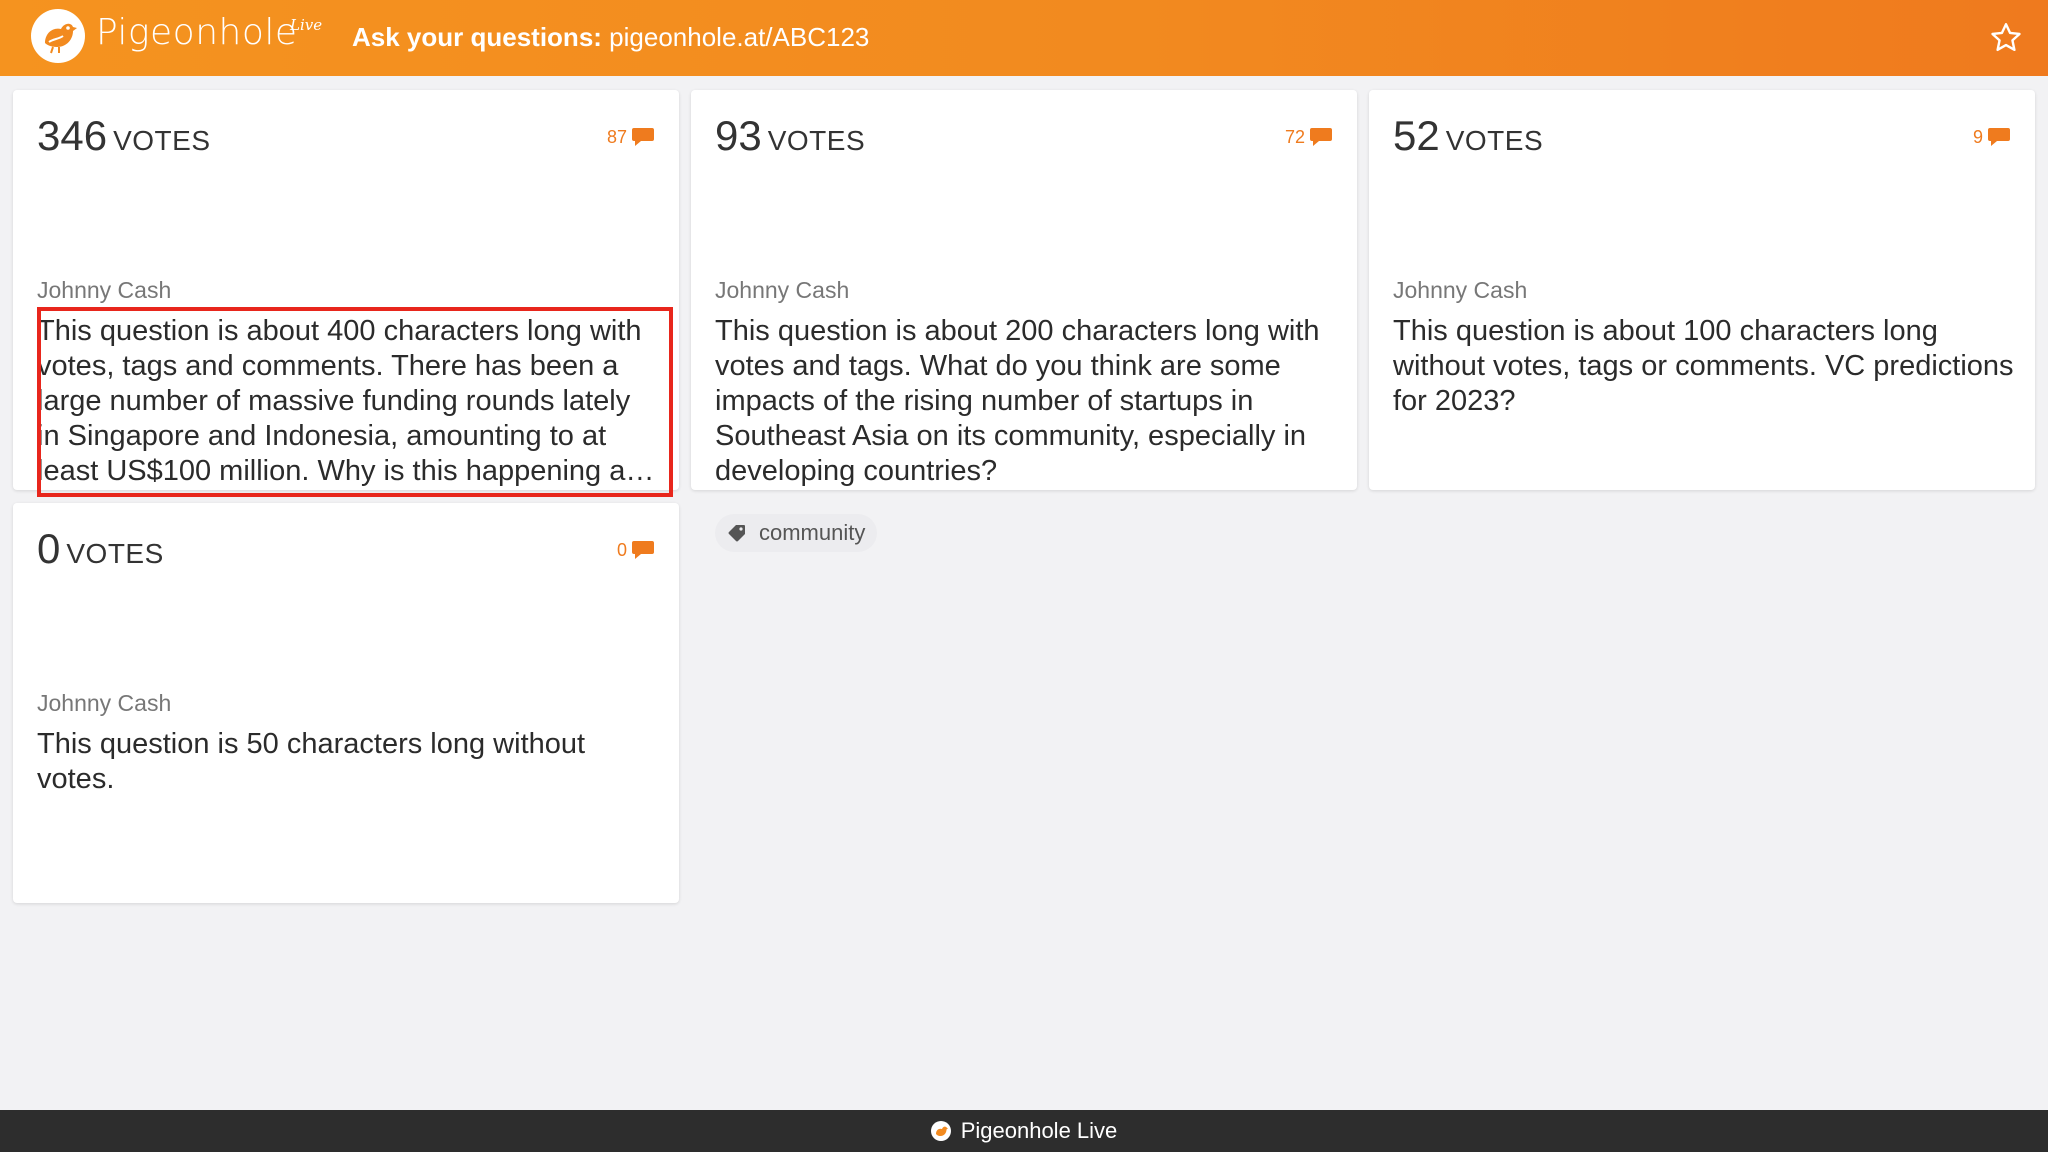 The height and width of the screenshot is (1152, 2048). What do you see at coordinates (616, 136) in the screenshot?
I see `comment-count: 87` at bounding box center [616, 136].